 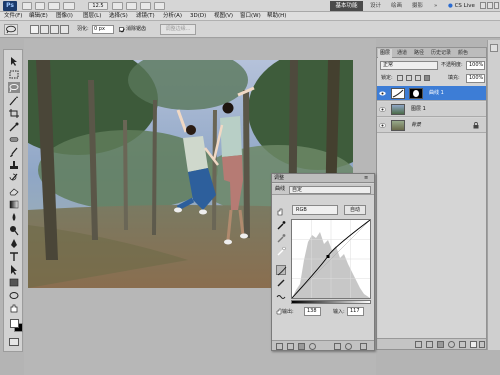 I want to click on layer-name: 图层 1, so click(x=418, y=109).